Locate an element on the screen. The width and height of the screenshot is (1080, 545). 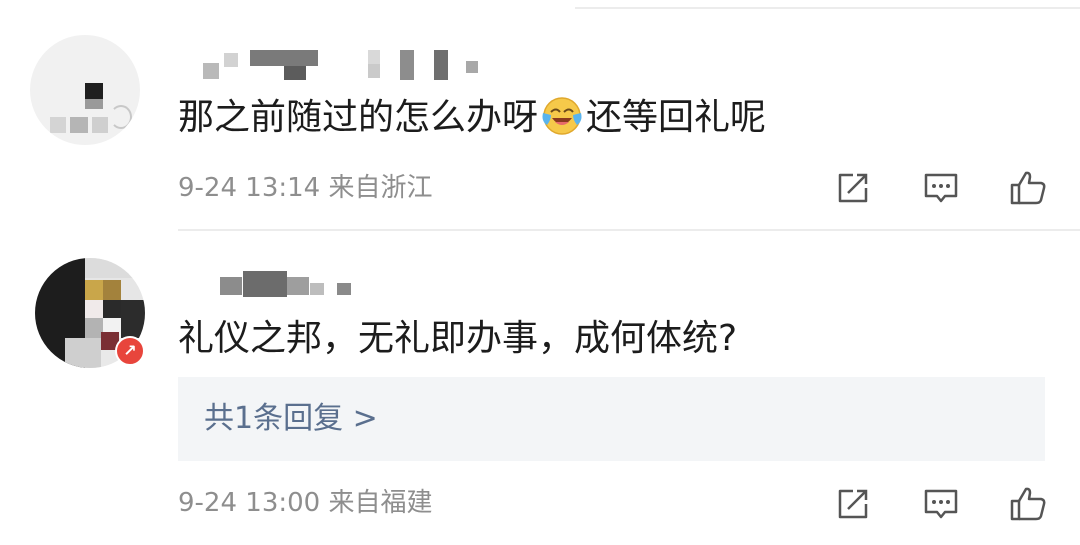
reply-summary-link: 共1条回复 > is located at coordinates (291, 419).